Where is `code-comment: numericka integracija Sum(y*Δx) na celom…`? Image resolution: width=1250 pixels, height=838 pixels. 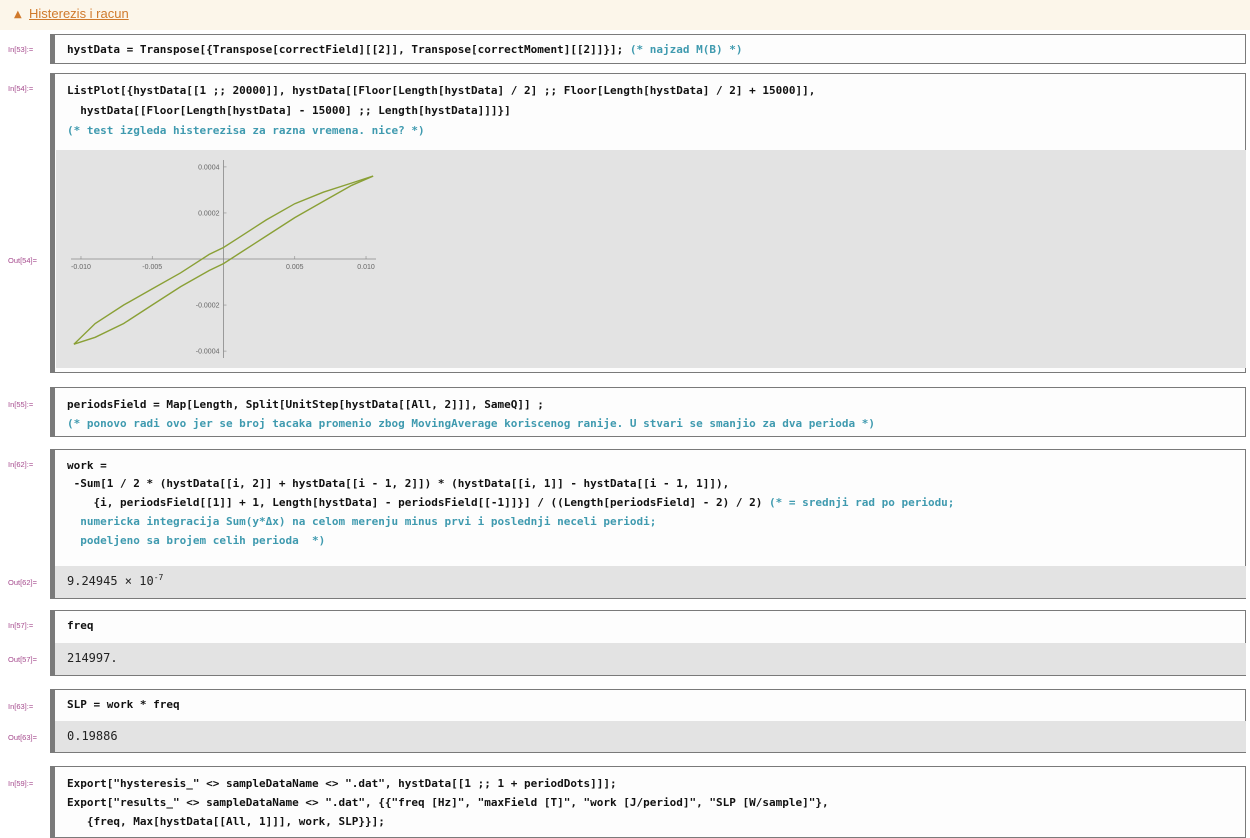
code-comment: numericka integracija Sum(y*Δx) na celom… is located at coordinates (362, 521).